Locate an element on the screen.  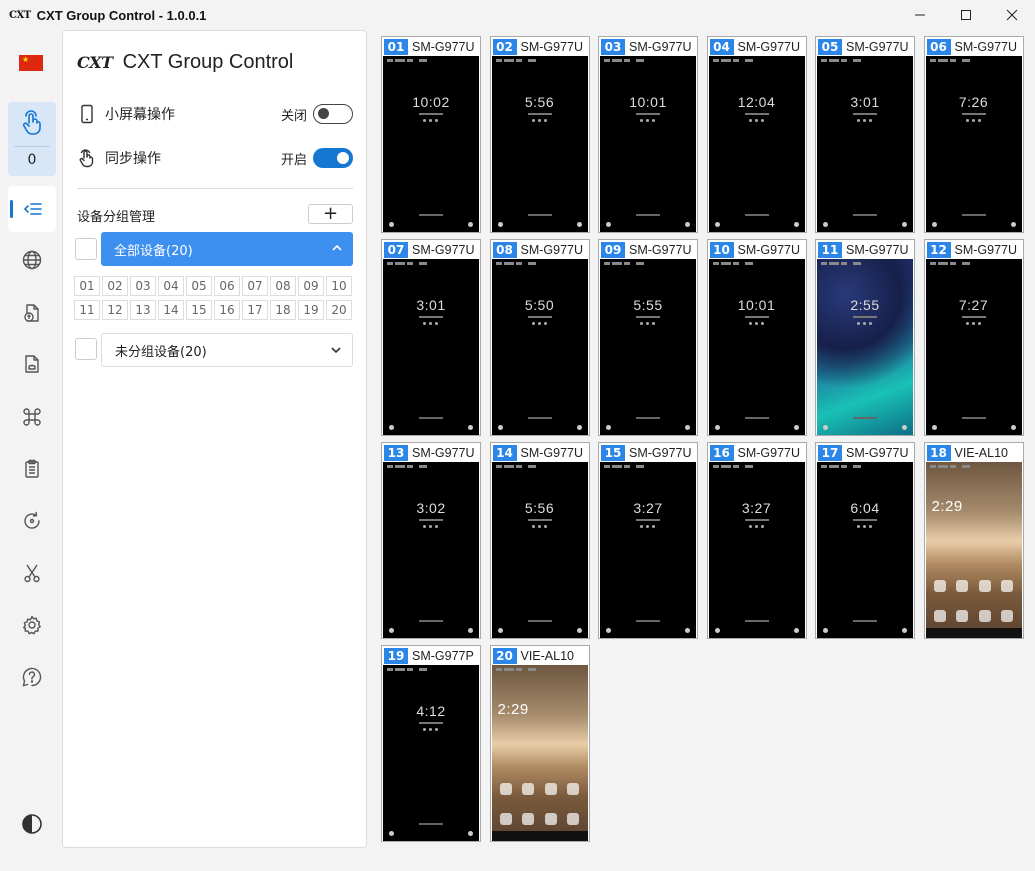
title-bar: CXT CXT Group Control - 1.0.0.1 is located at coordinates (517, 15).